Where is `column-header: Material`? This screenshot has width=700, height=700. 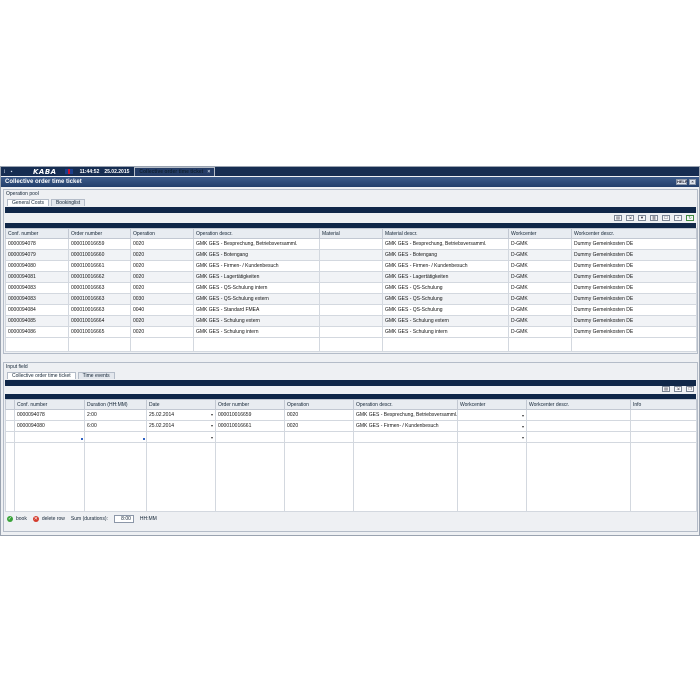
column-header: Material is located at coordinates (351, 233).